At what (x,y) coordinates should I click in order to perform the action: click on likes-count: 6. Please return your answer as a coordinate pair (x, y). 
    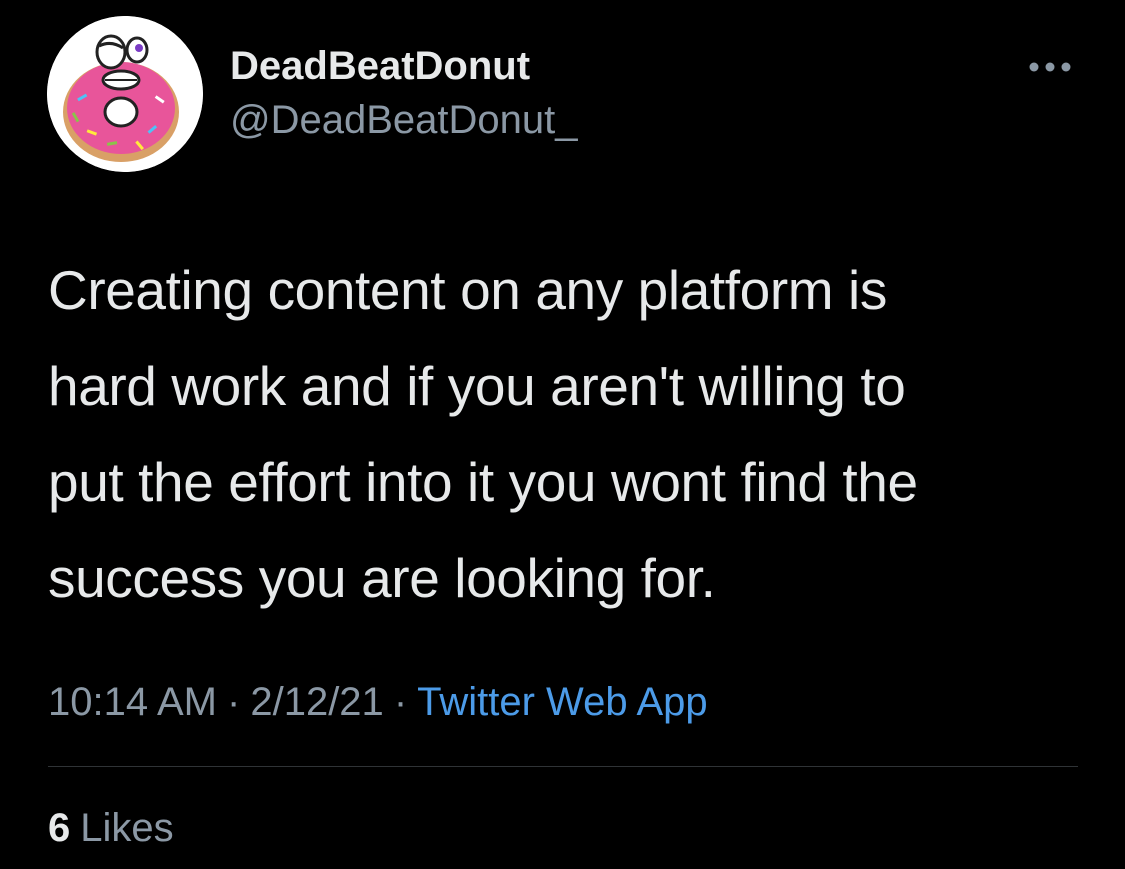
    Looking at the image, I should click on (59, 828).